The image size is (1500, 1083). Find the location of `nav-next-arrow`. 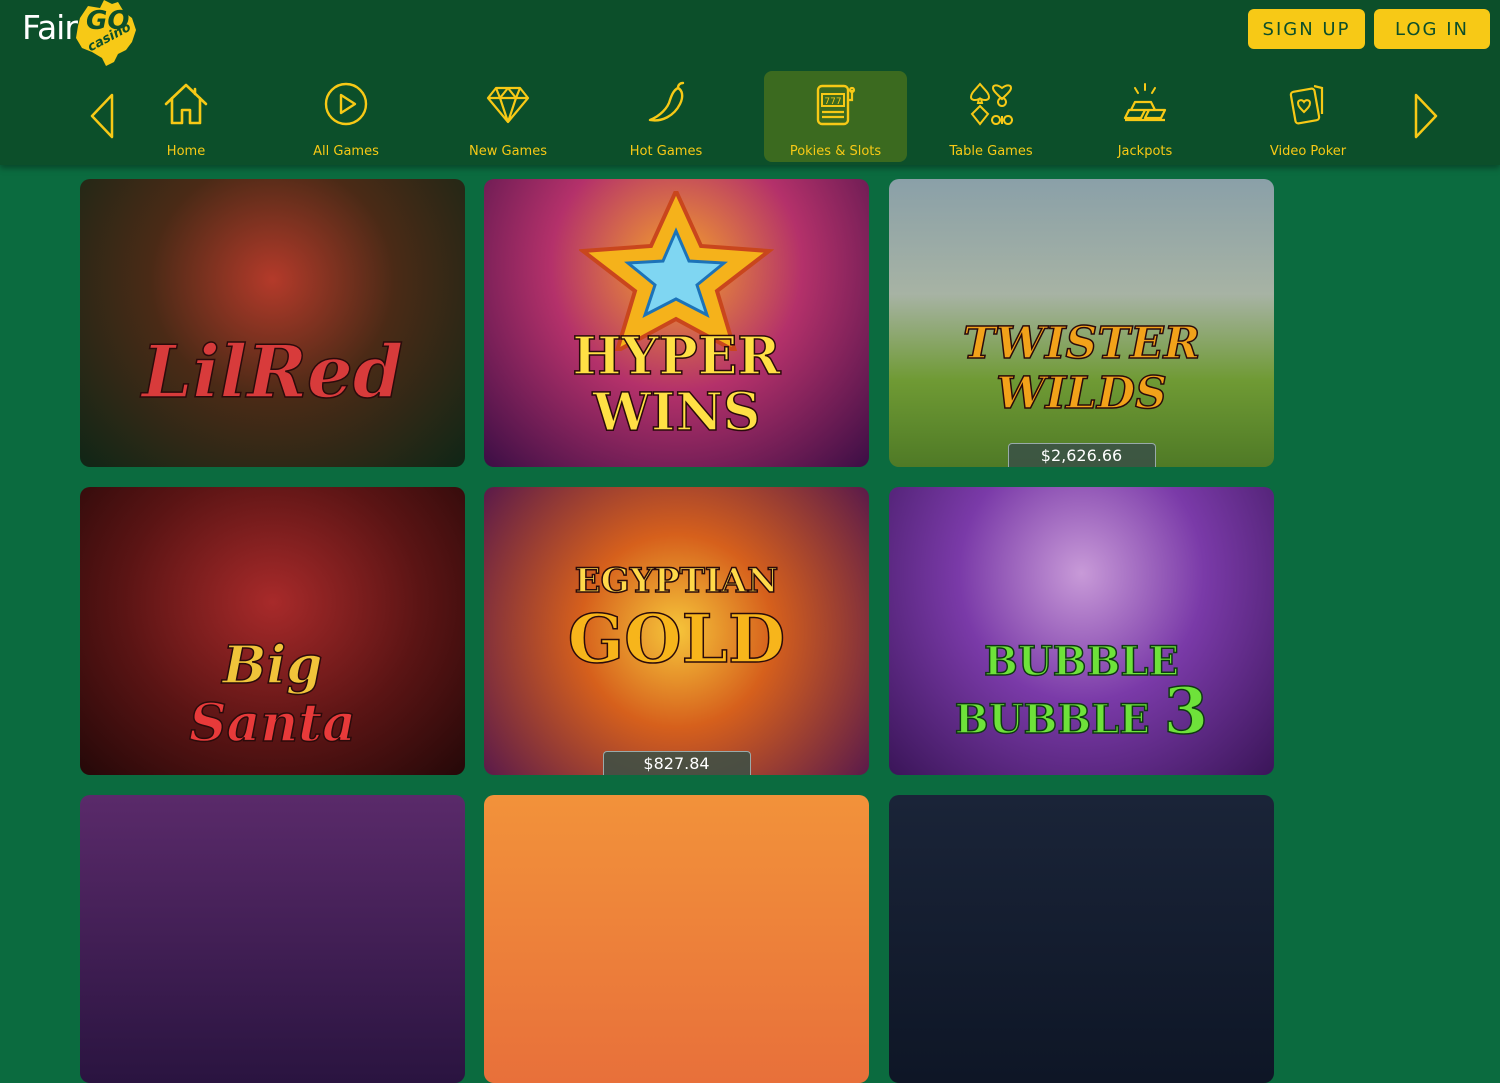

nav-next-arrow is located at coordinates (1426, 118).